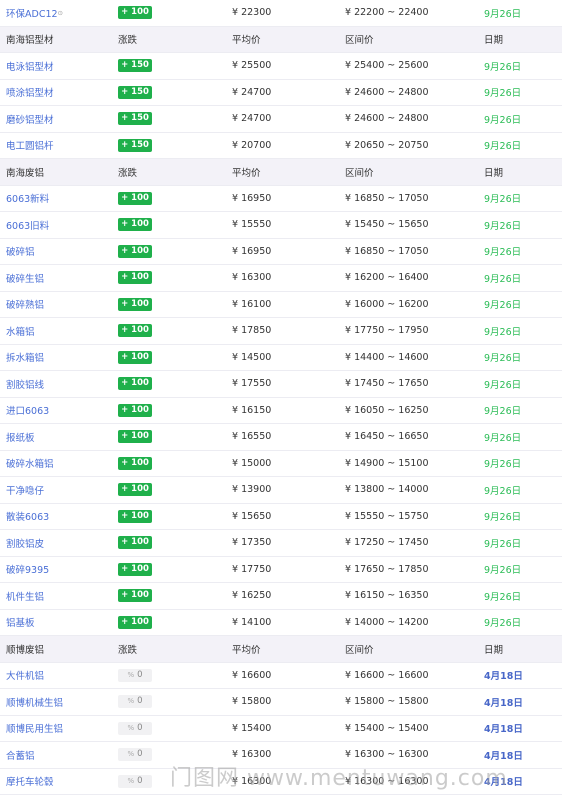 The image size is (562, 800). Describe the element at coordinates (387, 278) in the screenshot. I see `price-range: ¥ 16200 ~ 16400` at that location.